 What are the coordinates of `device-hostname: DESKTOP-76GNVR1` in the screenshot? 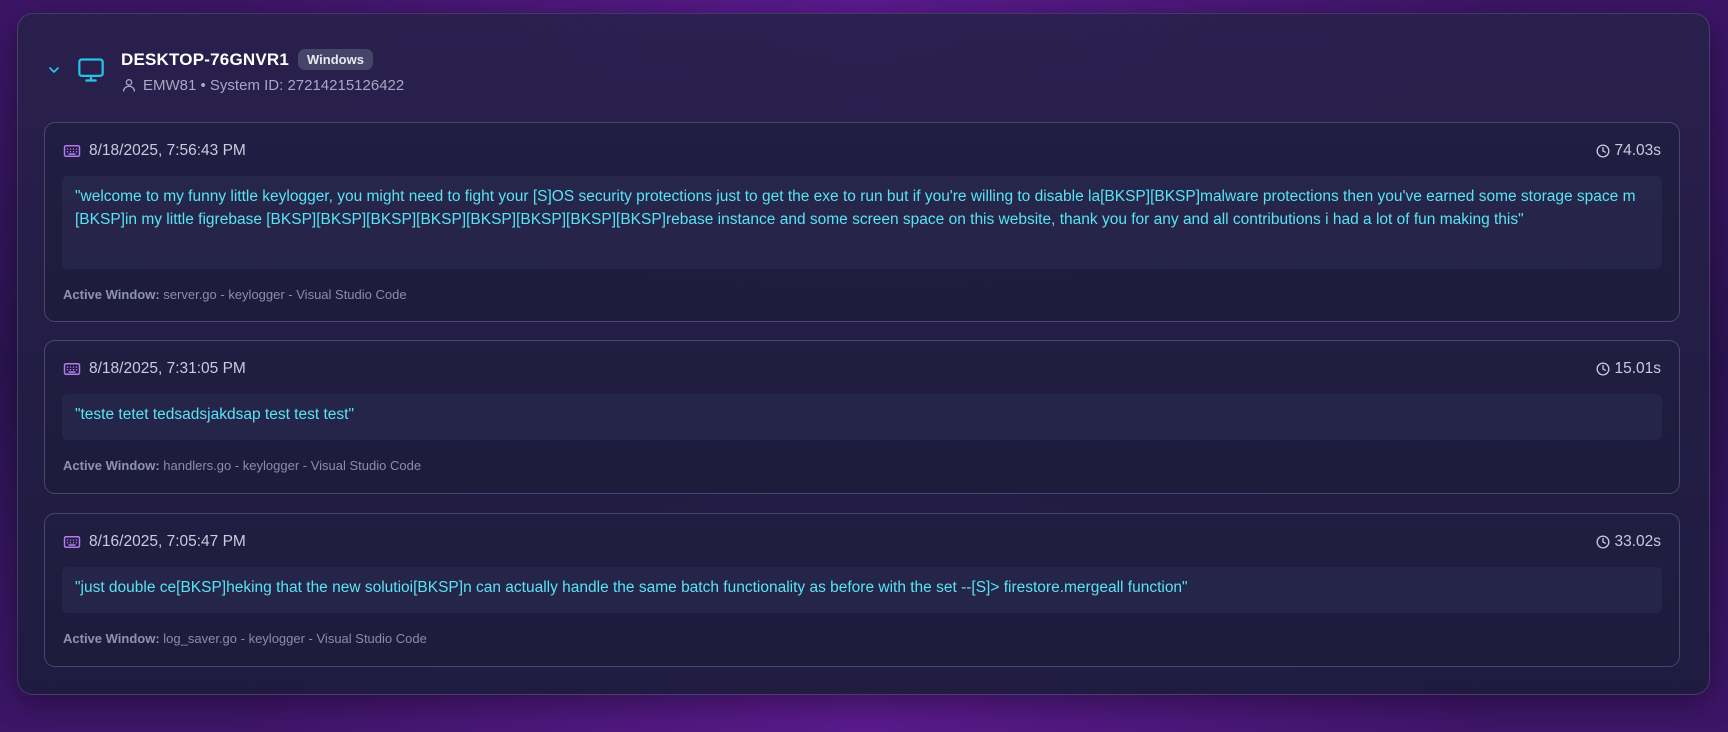 It's located at (205, 59).